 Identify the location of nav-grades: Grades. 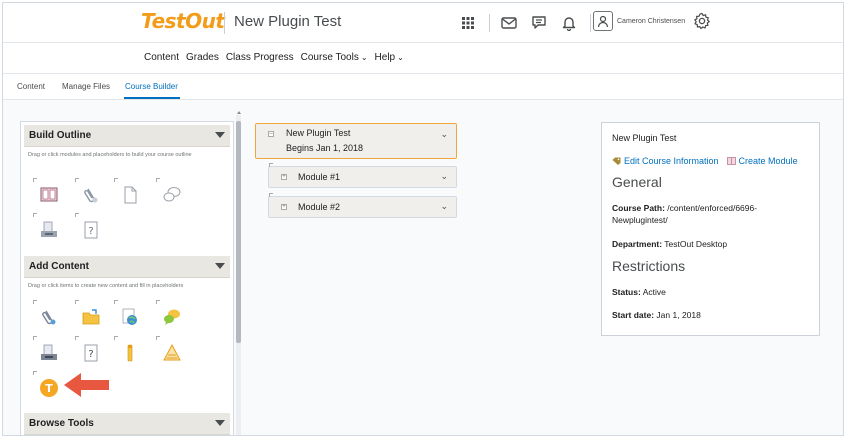
(202, 57).